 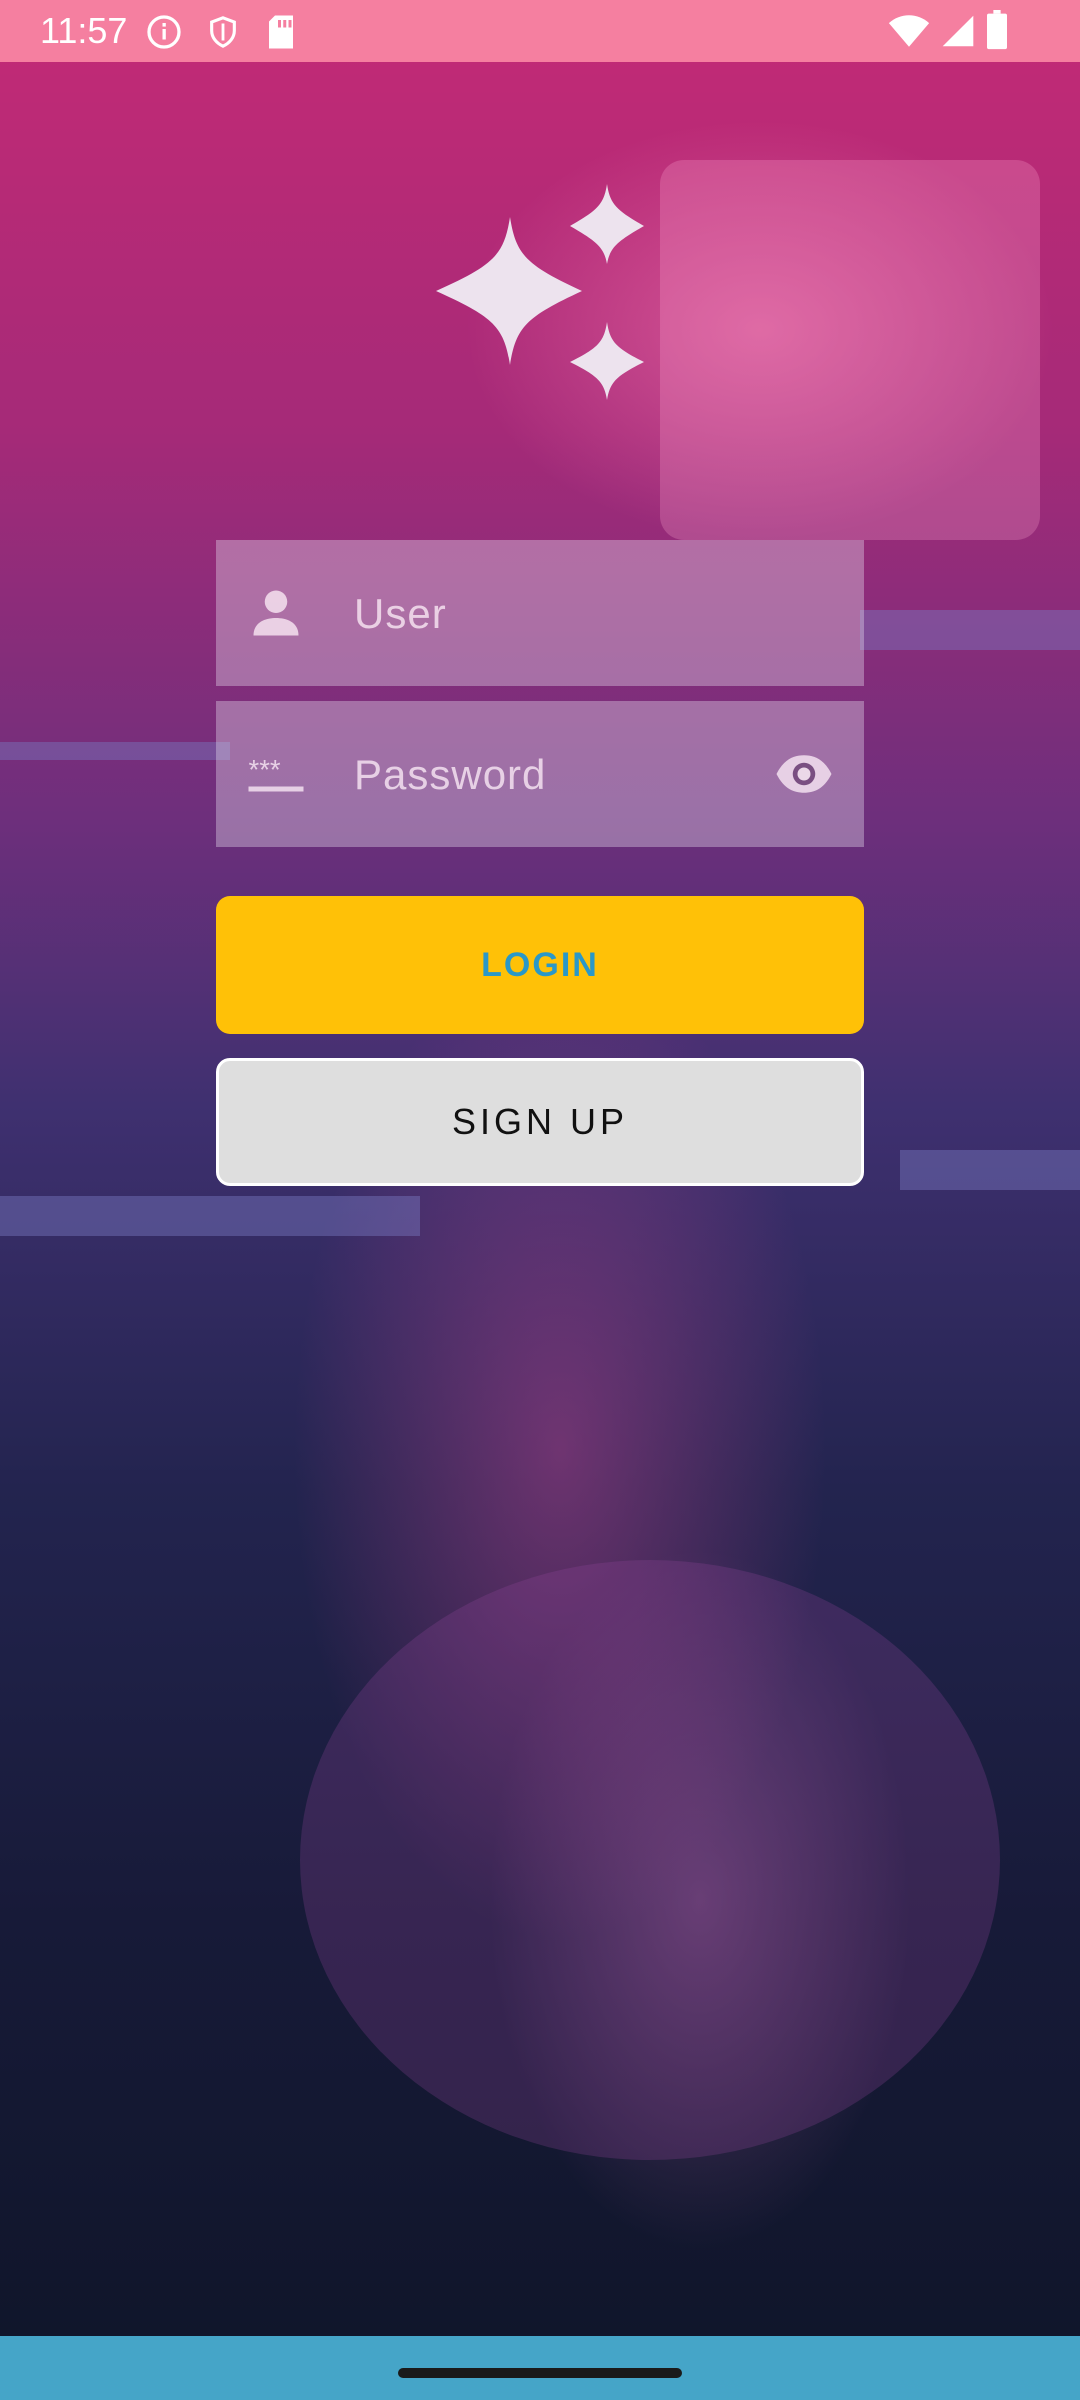 What do you see at coordinates (909, 33) in the screenshot?
I see `wifi-icon` at bounding box center [909, 33].